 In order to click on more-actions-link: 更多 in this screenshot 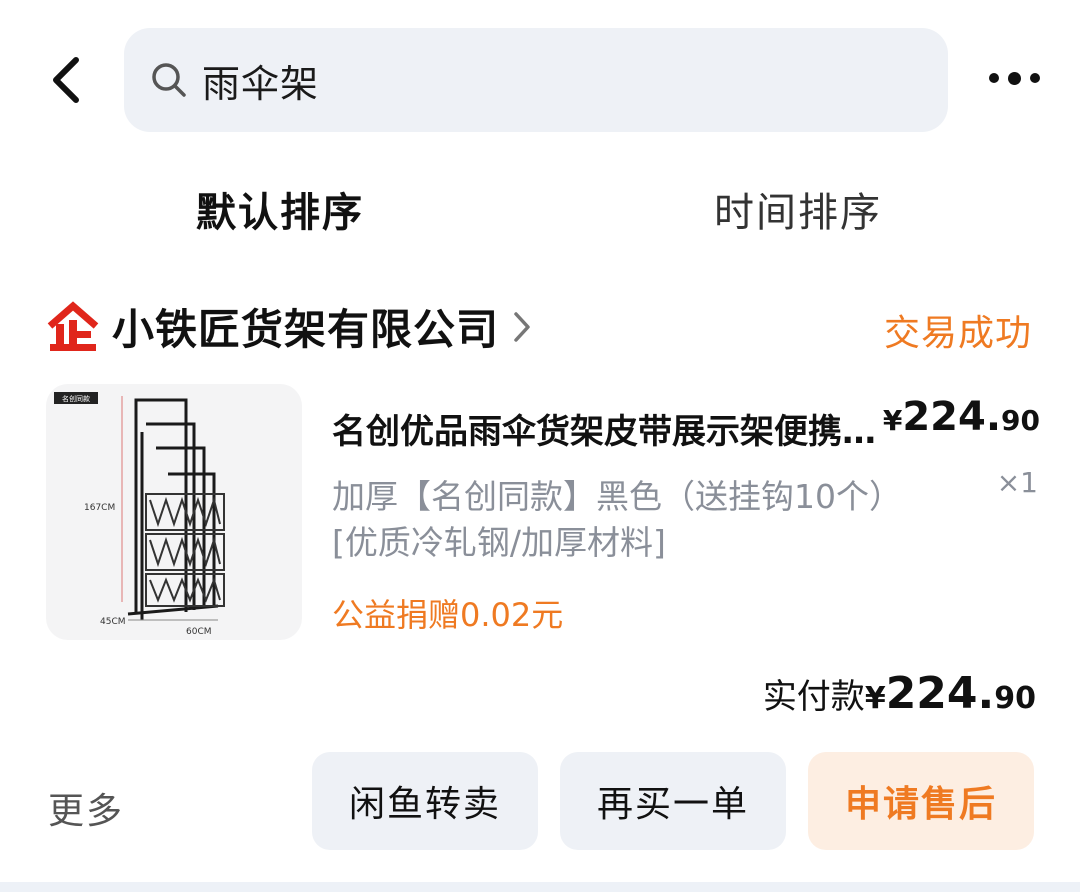, I will do `click(86, 808)`.